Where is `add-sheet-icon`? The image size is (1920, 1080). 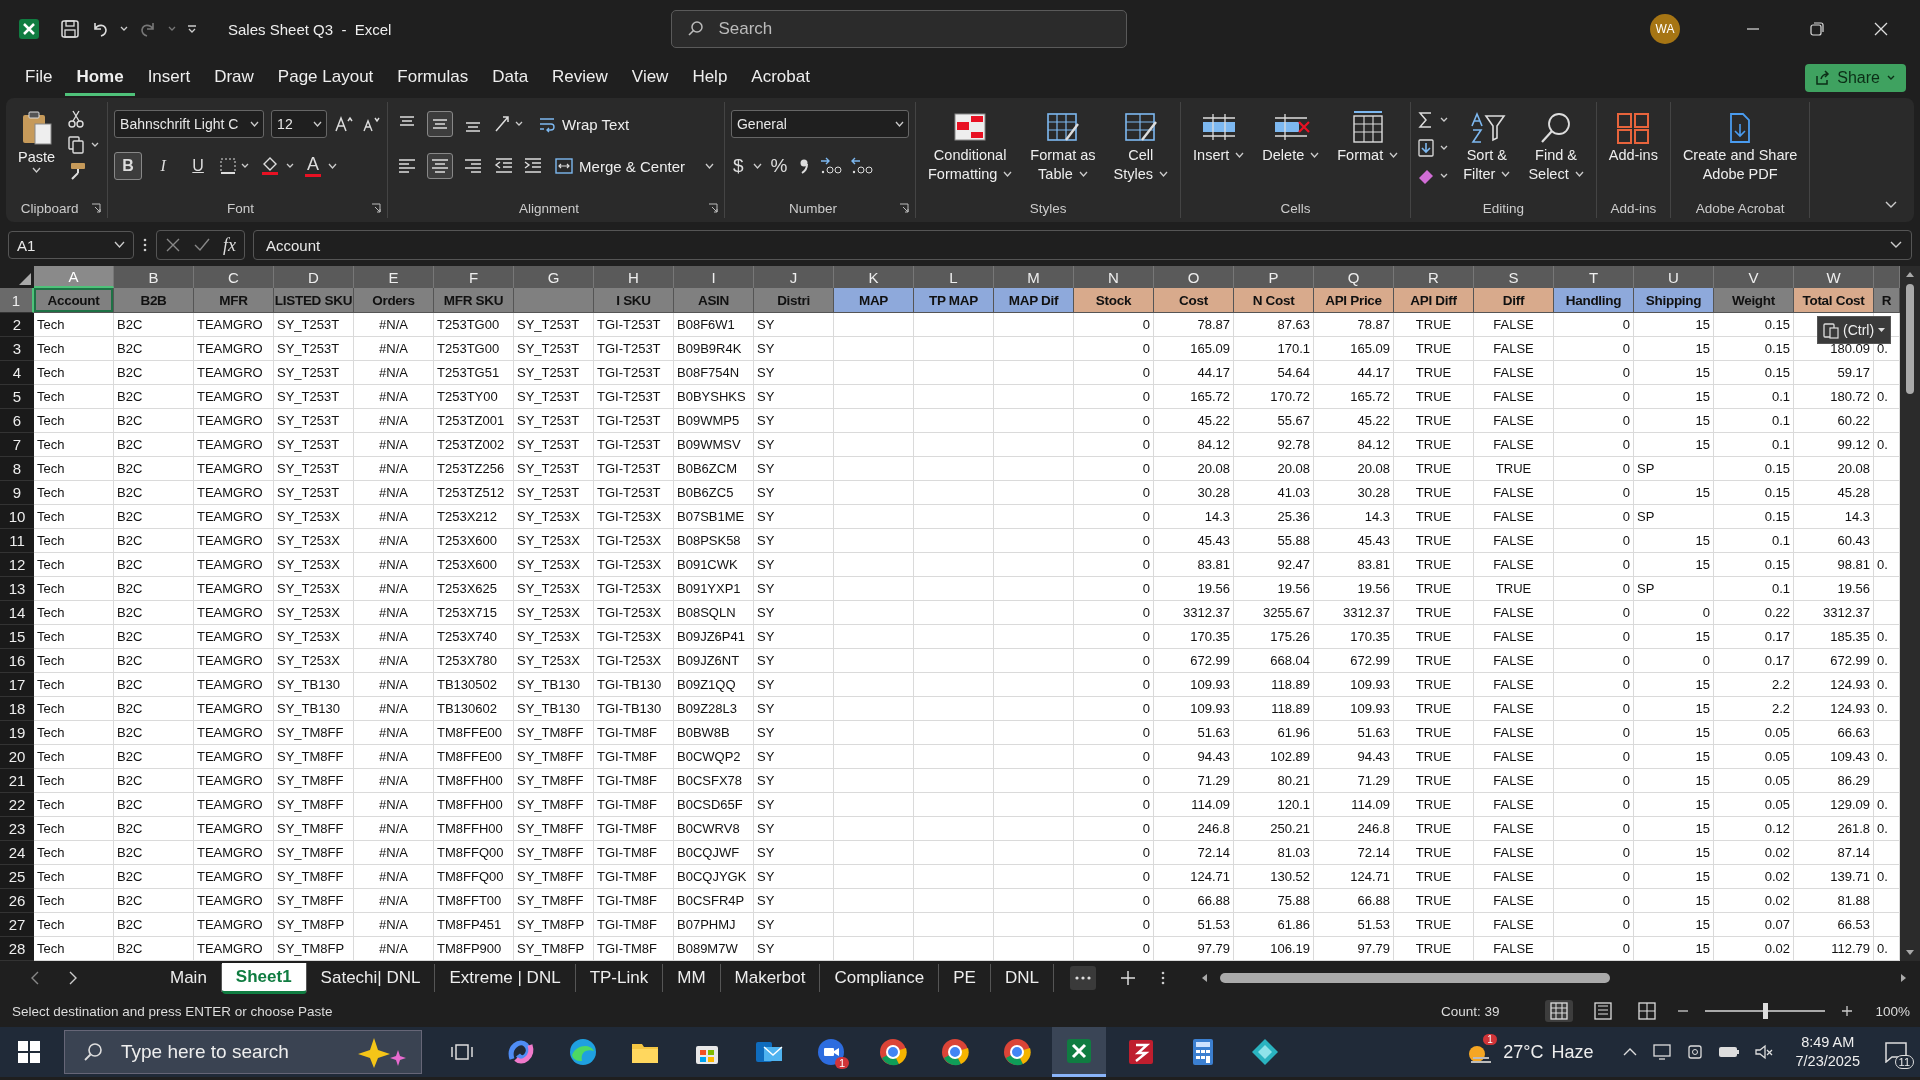
add-sheet-icon is located at coordinates (1127, 978).